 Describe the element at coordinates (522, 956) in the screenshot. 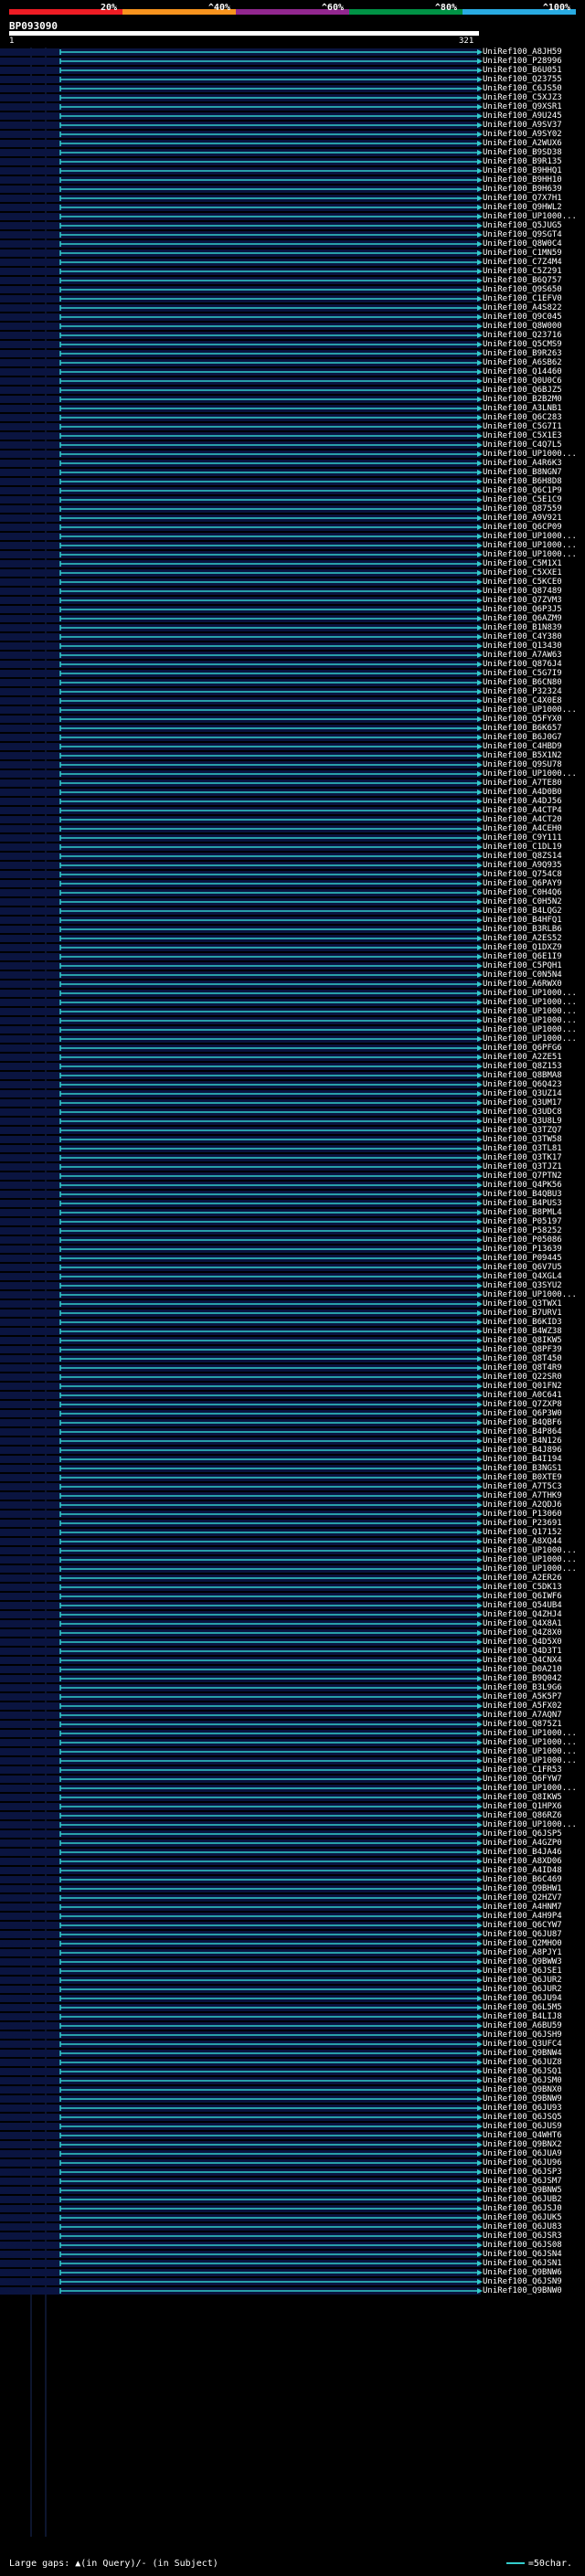

I see `hit-label: UniRef100_Q6E1I9` at that location.